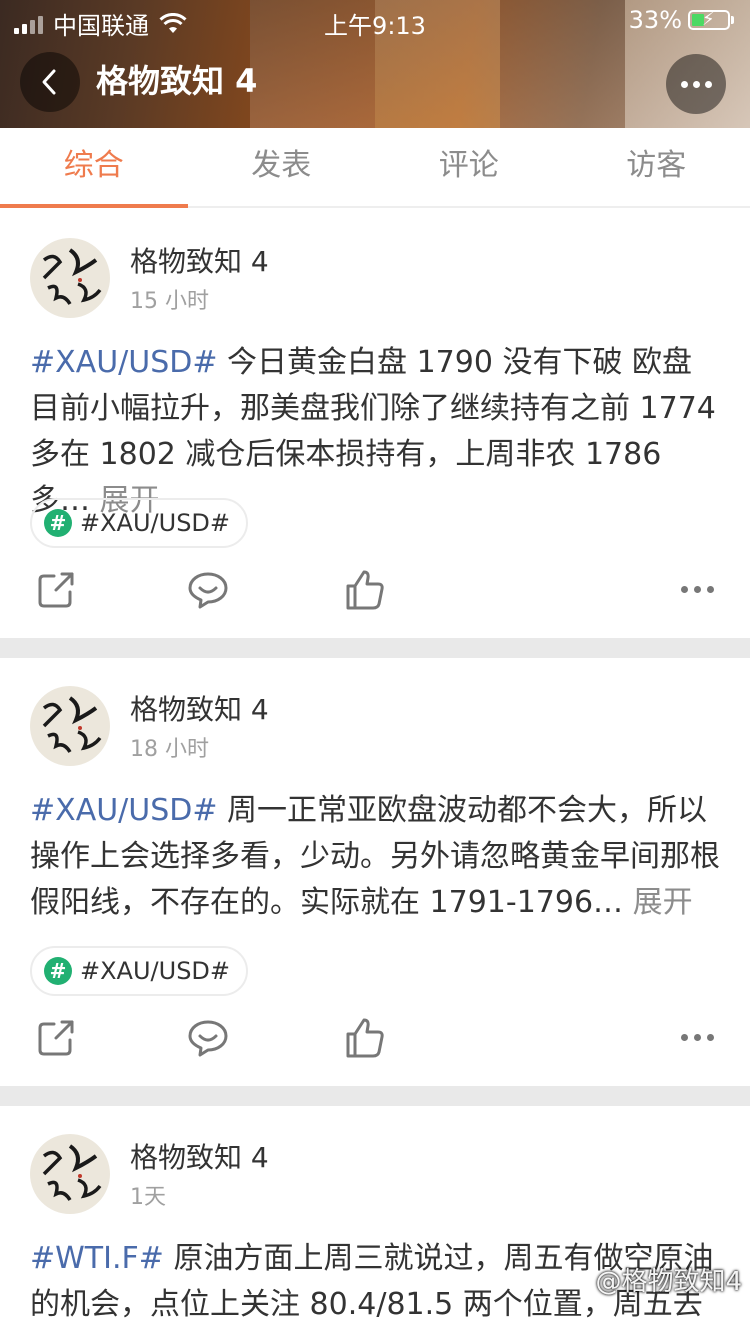  Describe the element at coordinates (469, 167) in the screenshot. I see `tab-comments: 评论` at that location.